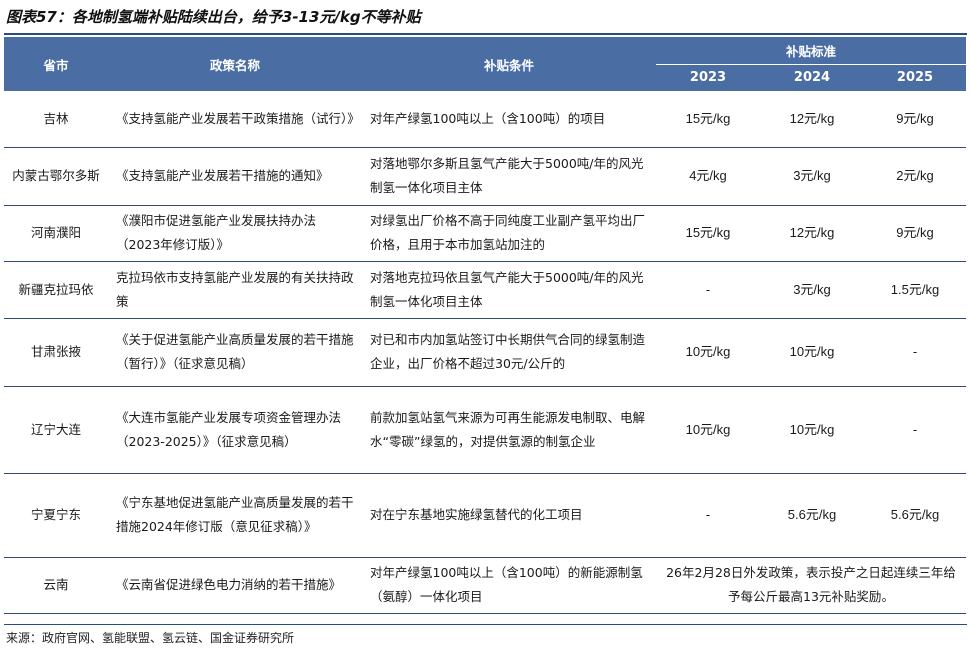 Image resolution: width=971 pixels, height=650 pixels. What do you see at coordinates (509, 119) in the screenshot?
I see `cell-condition: 对年产绿氢100吨以上（含100吨）的项目` at bounding box center [509, 119].